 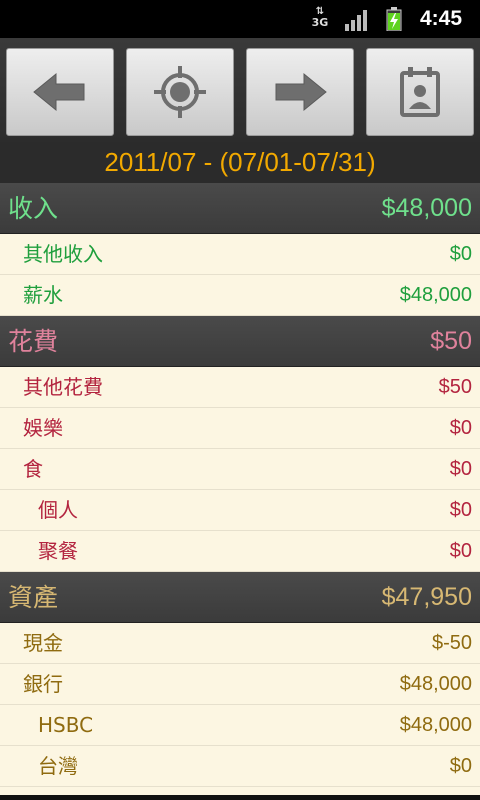 I want to click on bottom-edge, so click(x=240, y=797).